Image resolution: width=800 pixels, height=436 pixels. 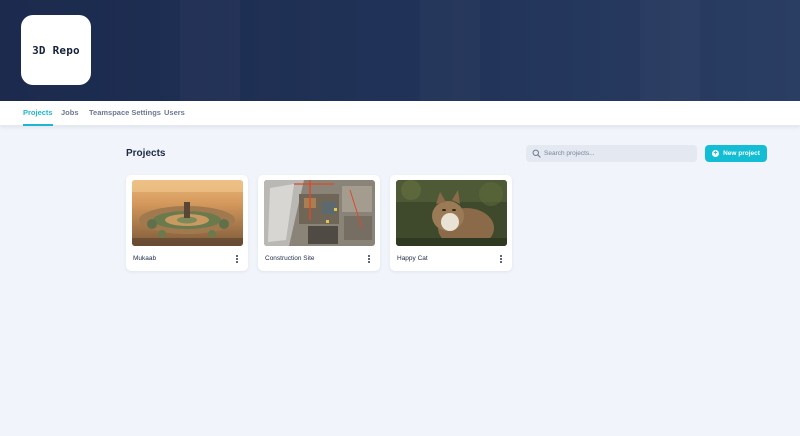 I want to click on project-card-construction-site: Construction Site, so click(x=319, y=223).